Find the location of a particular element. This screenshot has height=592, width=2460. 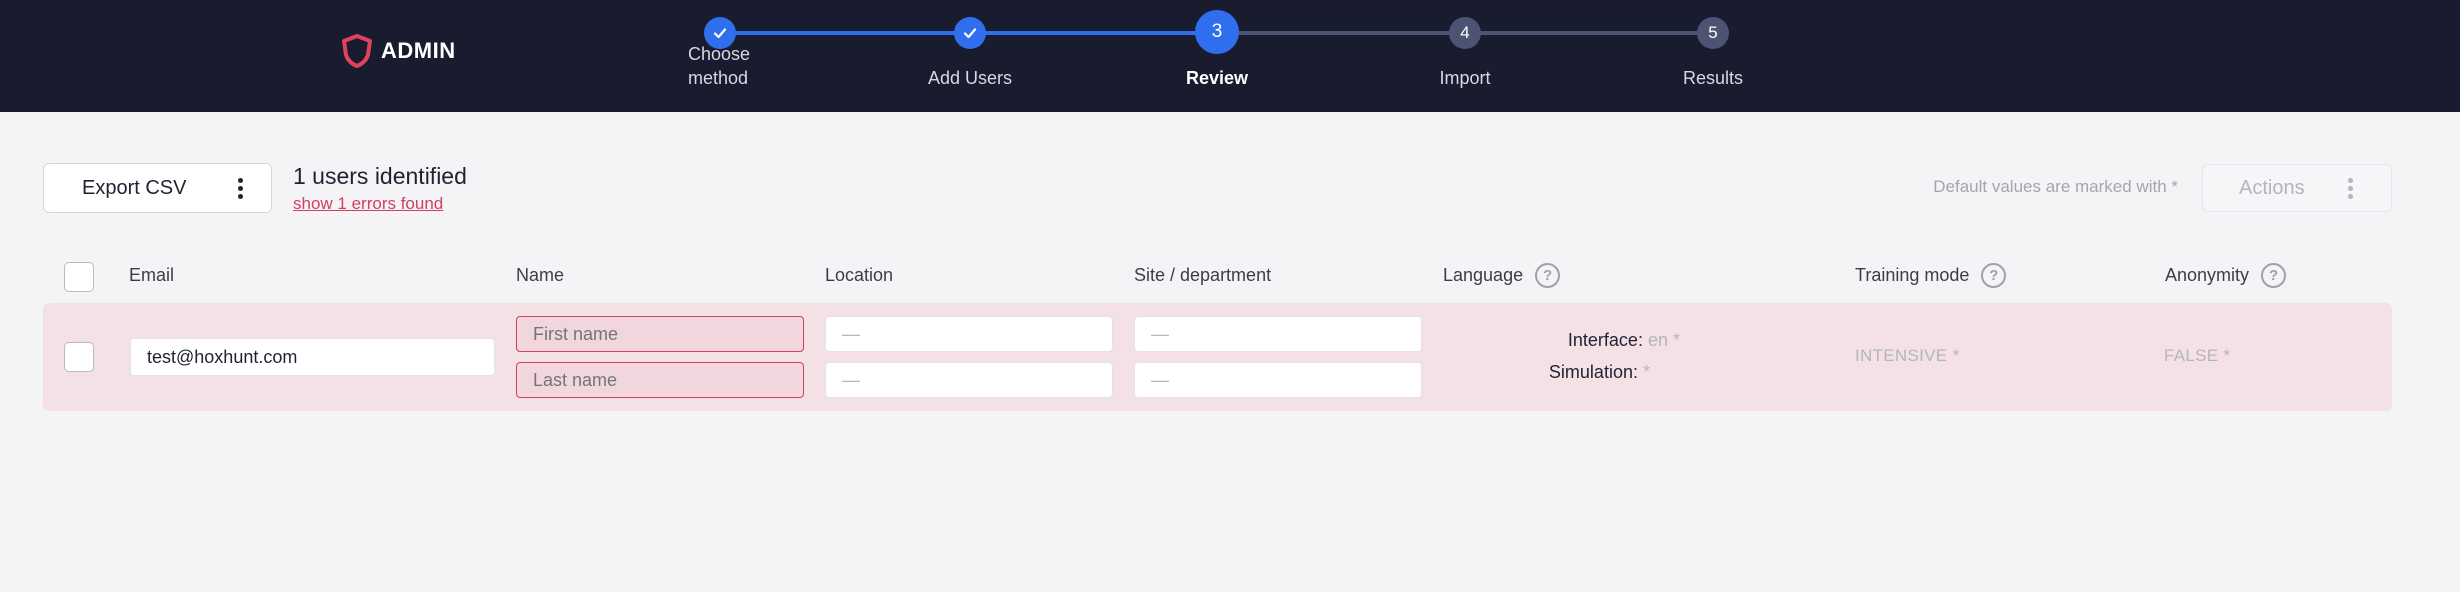

email-field is located at coordinates (312, 357).